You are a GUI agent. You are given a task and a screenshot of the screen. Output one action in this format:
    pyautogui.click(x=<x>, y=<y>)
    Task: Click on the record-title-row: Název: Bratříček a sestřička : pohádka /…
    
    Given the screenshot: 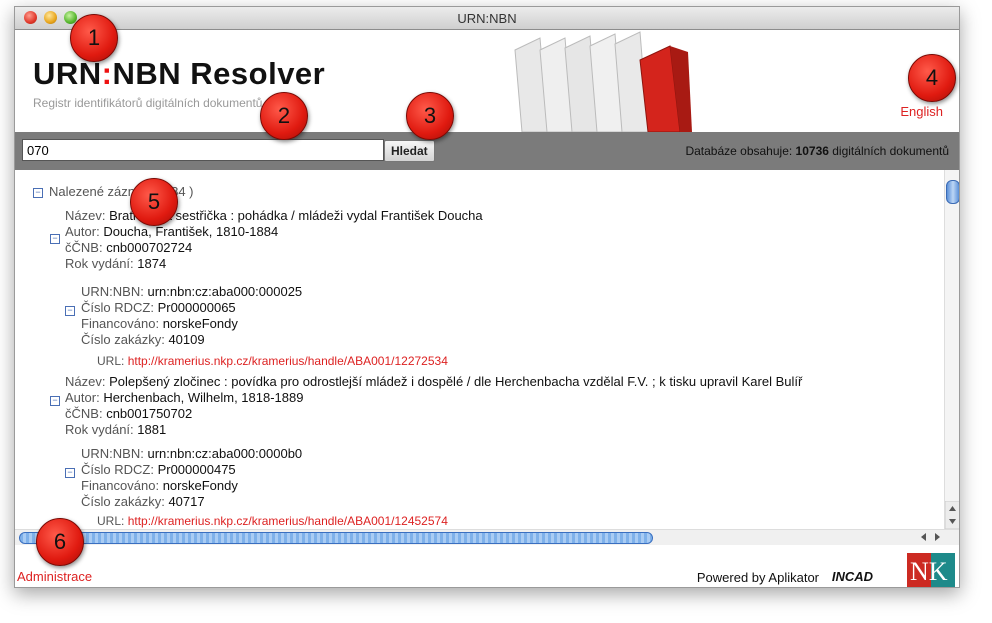 What is the action you would take?
    pyautogui.click(x=274, y=215)
    